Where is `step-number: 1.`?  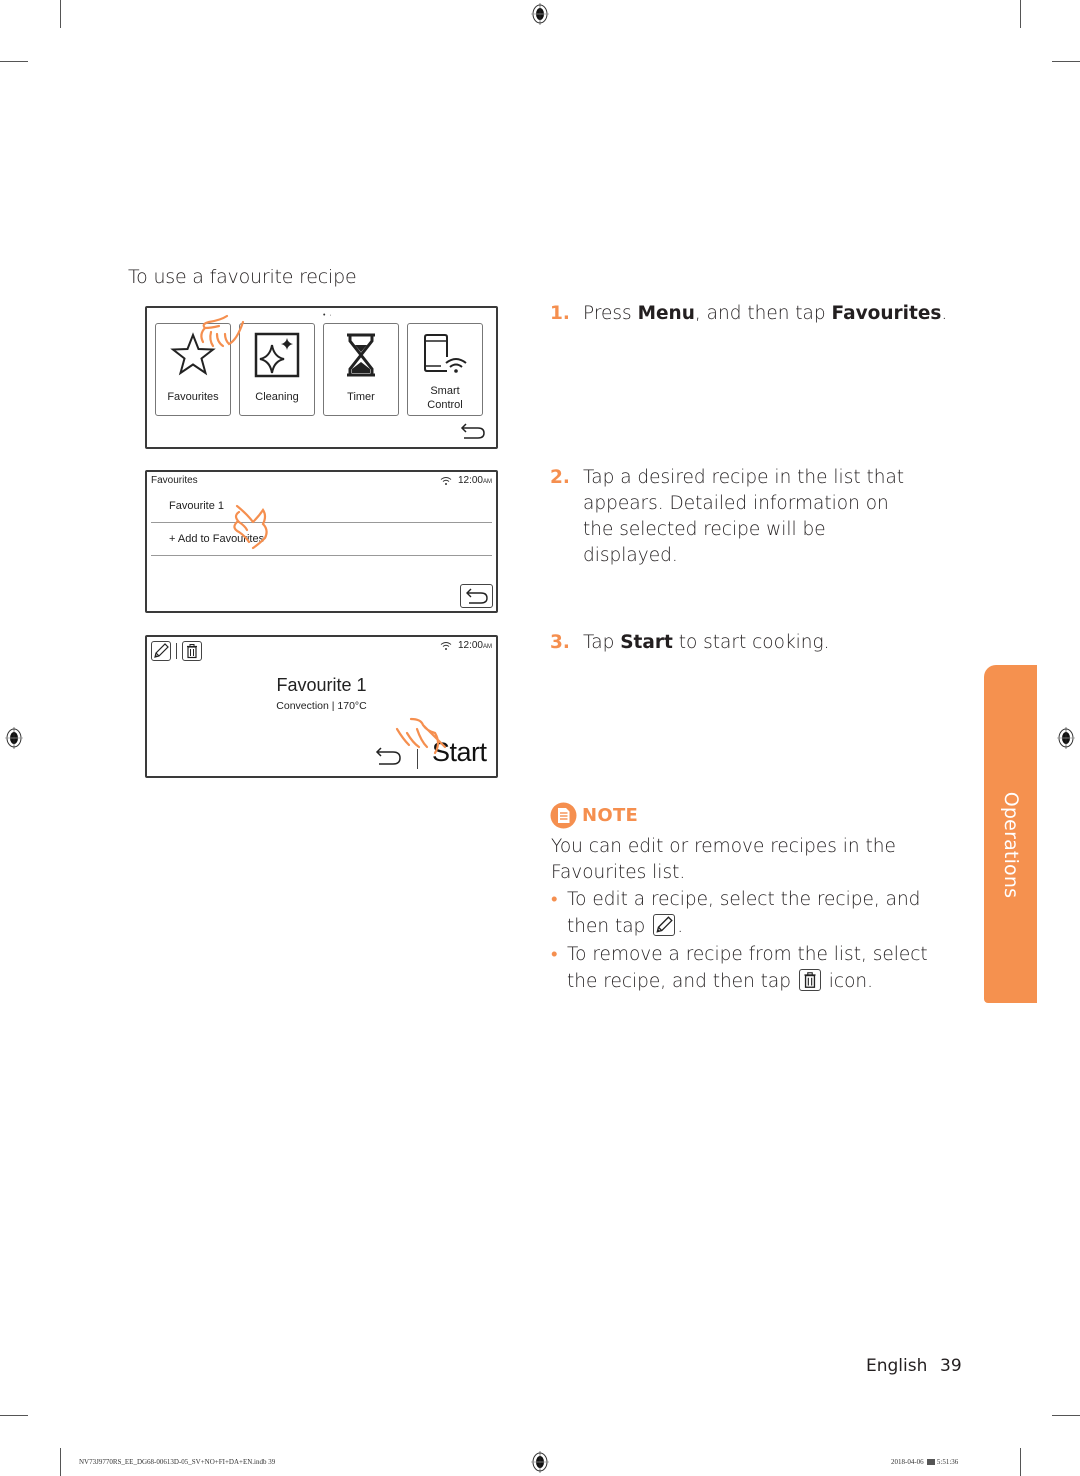
step-number: 1. is located at coordinates (560, 313).